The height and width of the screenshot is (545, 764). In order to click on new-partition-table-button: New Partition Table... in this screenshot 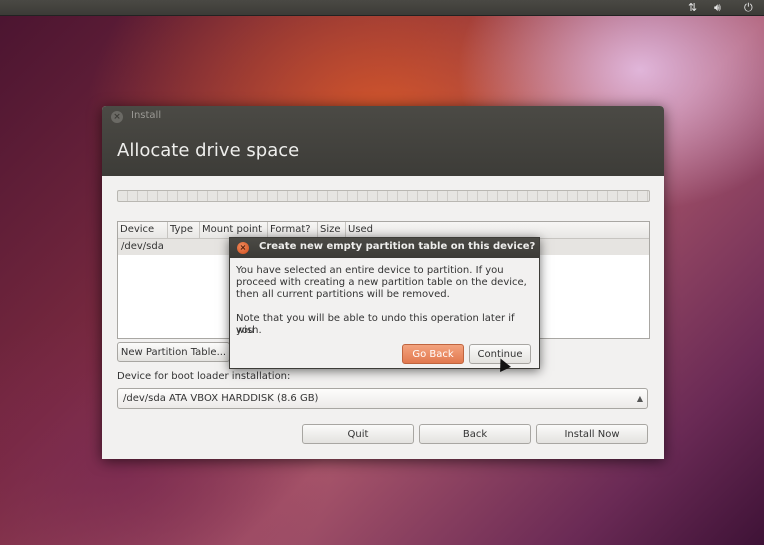, I will do `click(173, 352)`.